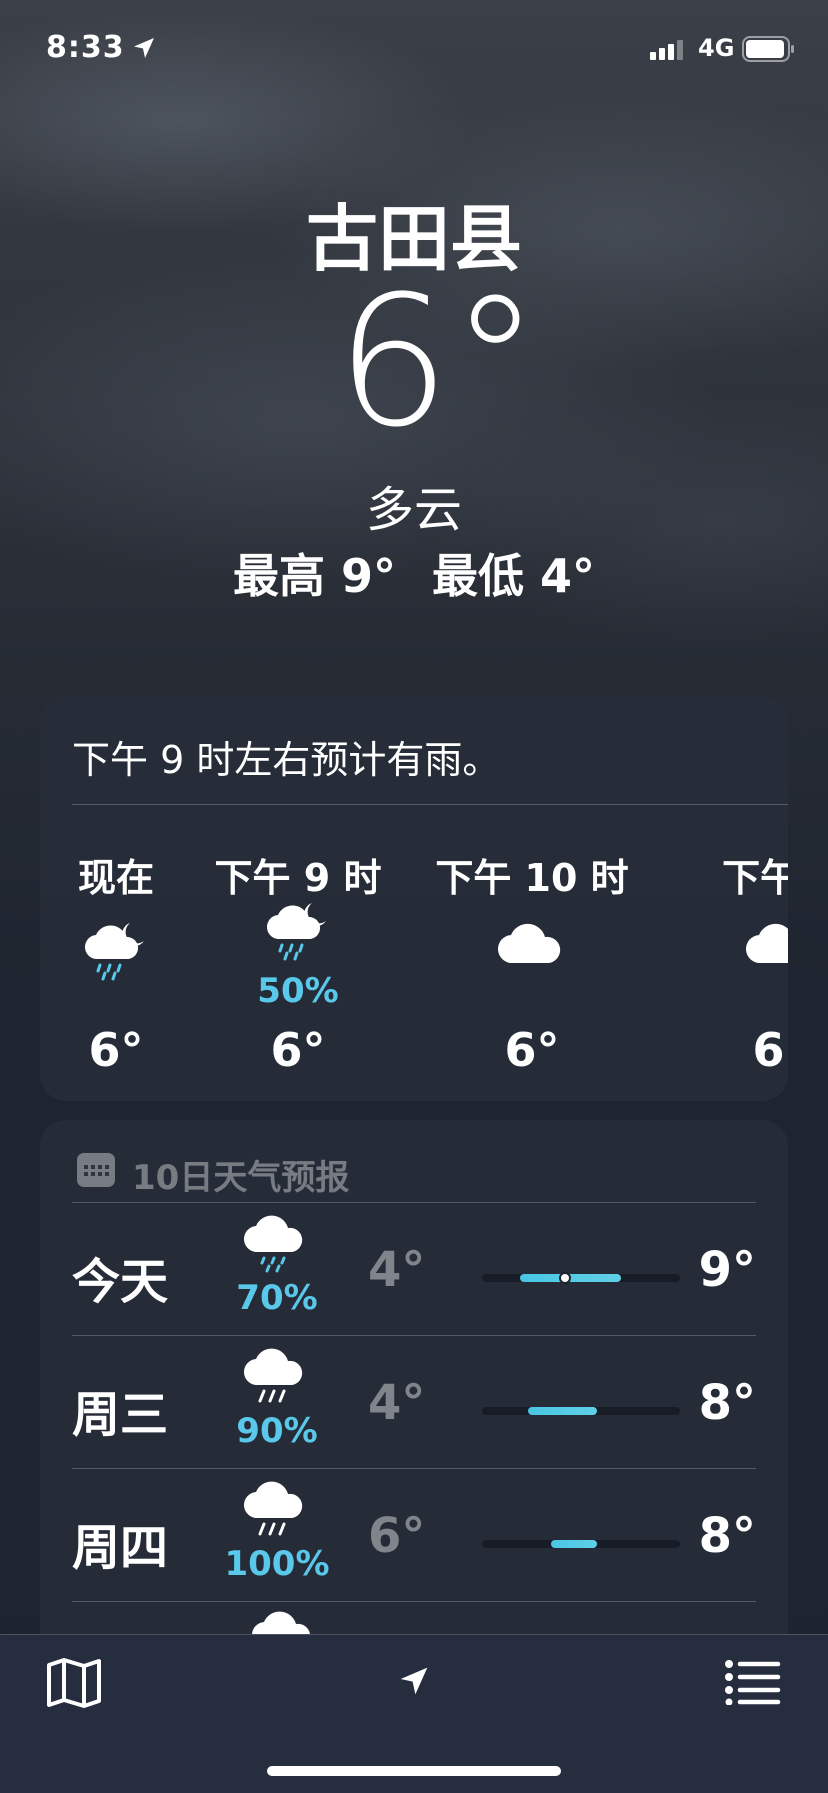 The height and width of the screenshot is (1793, 828). I want to click on hour-item: 下午 10 时 6°, so click(532, 962).